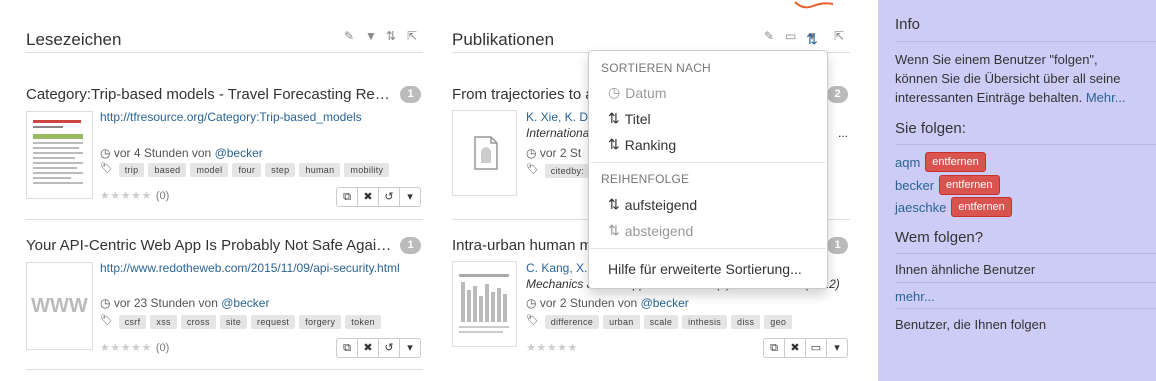  I want to click on post-authors: C. Kang, X., so click(556, 268).